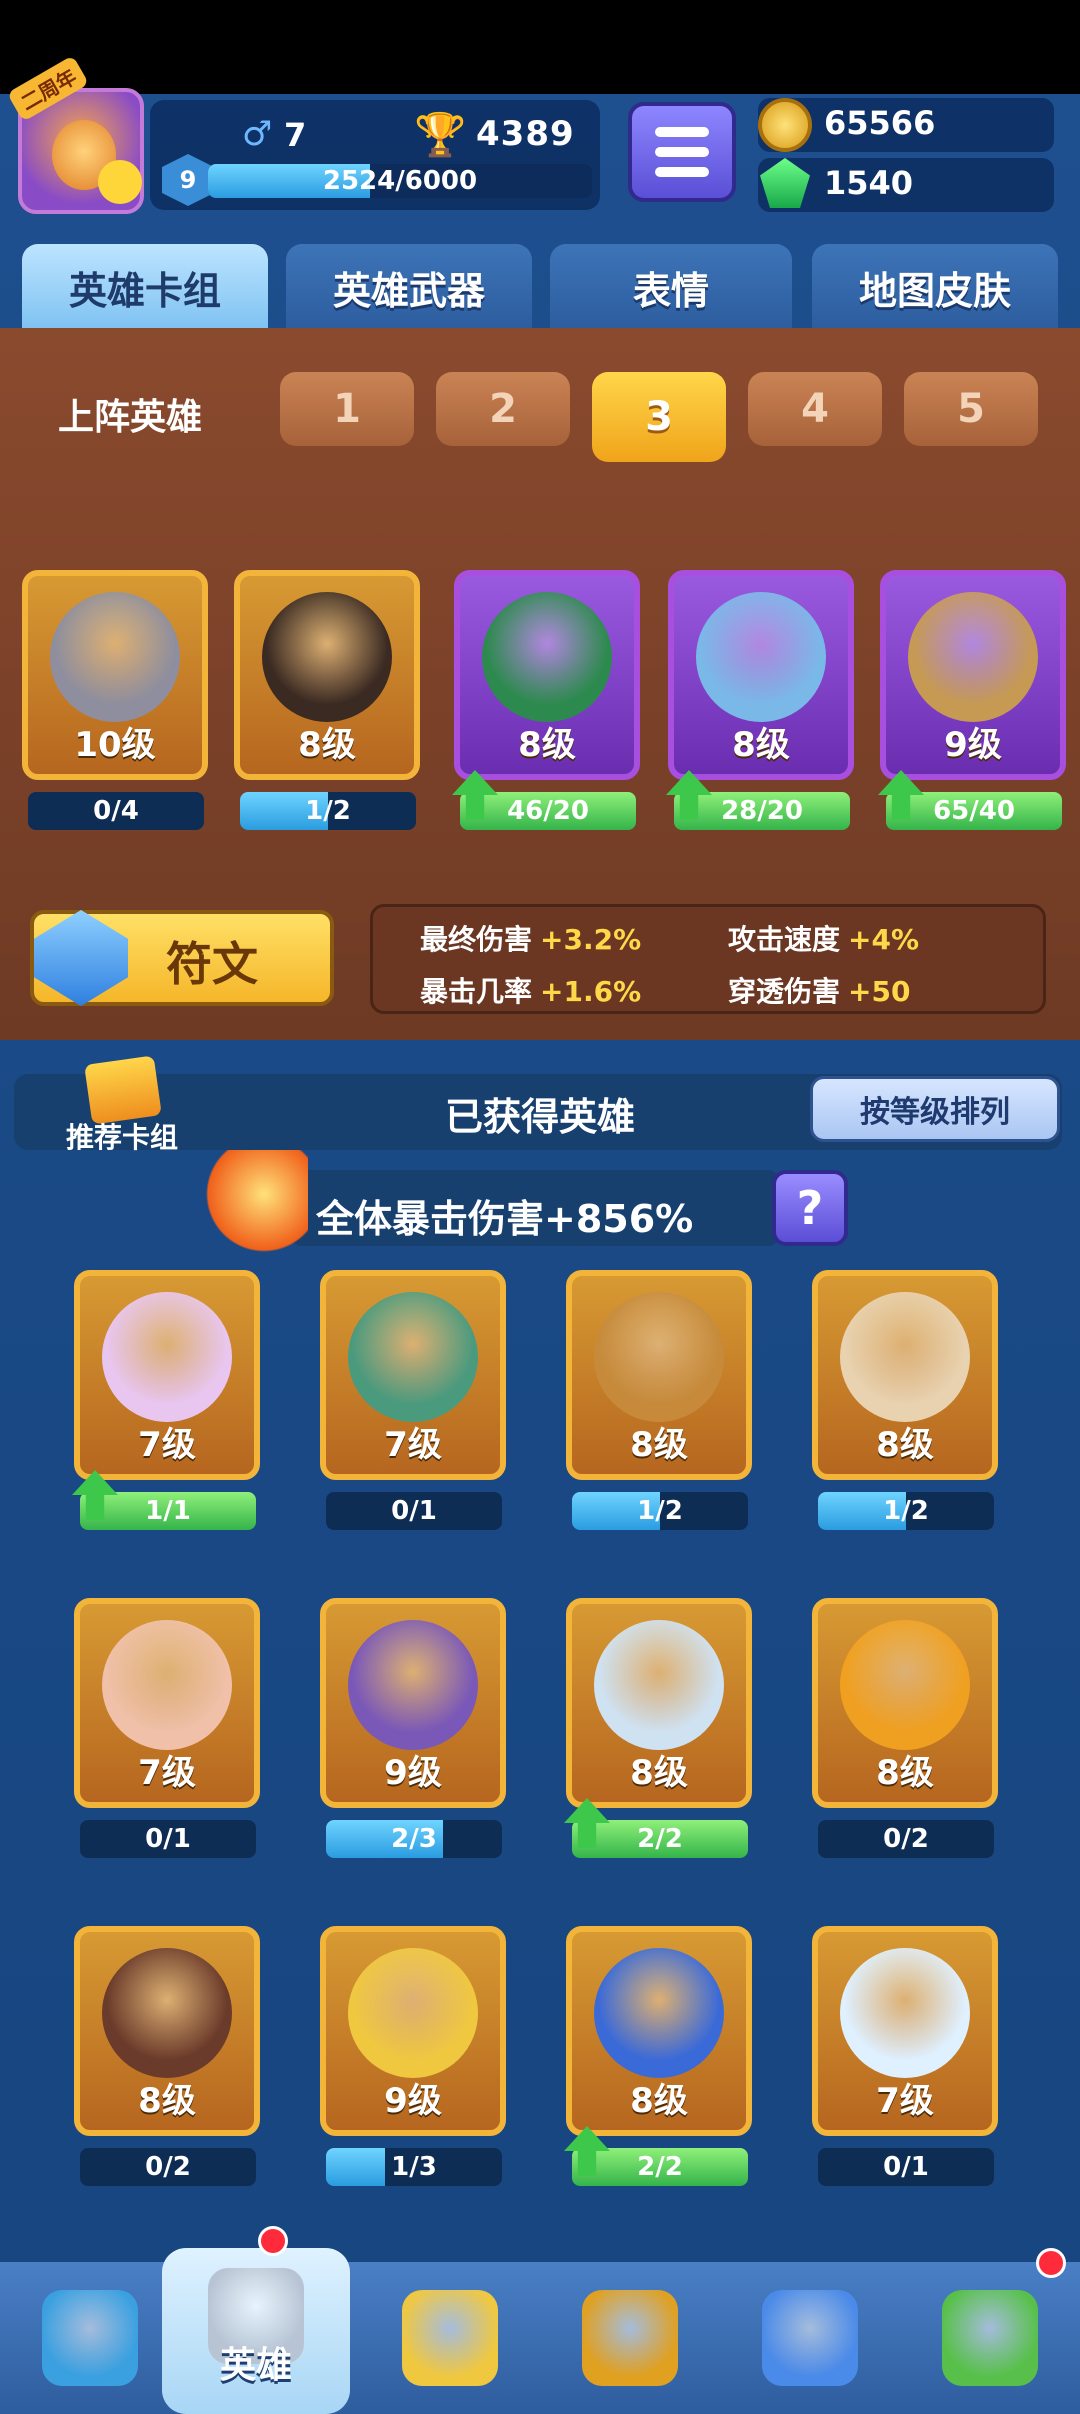 Image resolution: width=1080 pixels, height=2414 pixels. Describe the element at coordinates (409, 287) in the screenshot. I see `tab-hero-weapons: 英雄武器` at that location.